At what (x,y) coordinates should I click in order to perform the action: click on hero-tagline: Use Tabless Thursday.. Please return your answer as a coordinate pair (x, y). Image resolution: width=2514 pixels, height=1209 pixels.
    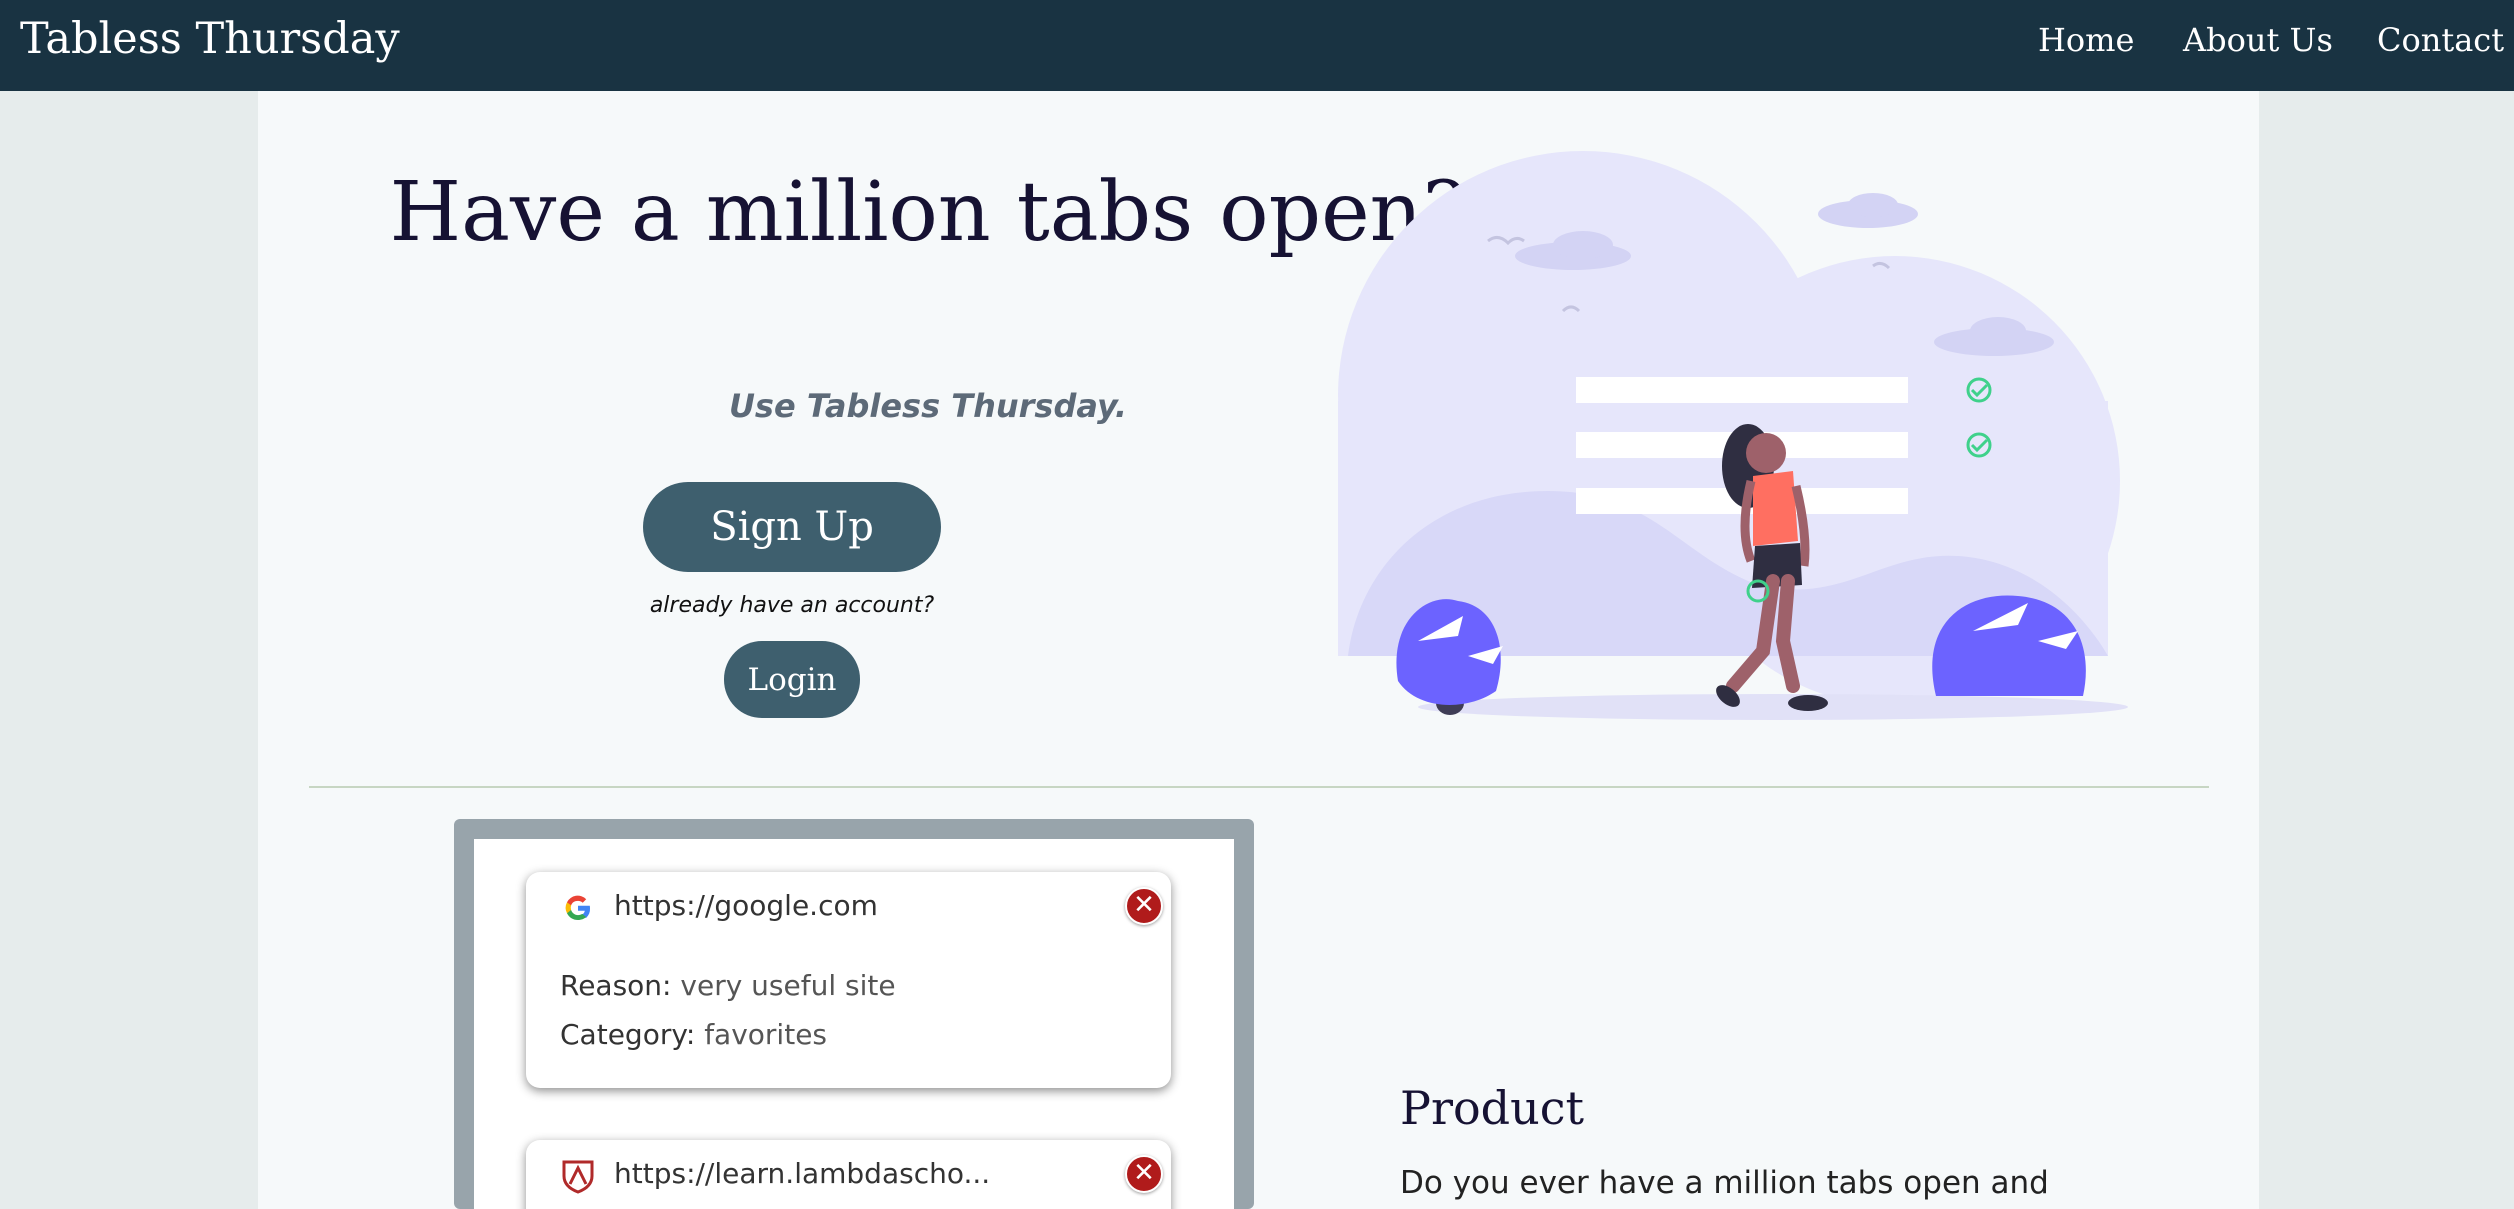
    Looking at the image, I should click on (928, 406).